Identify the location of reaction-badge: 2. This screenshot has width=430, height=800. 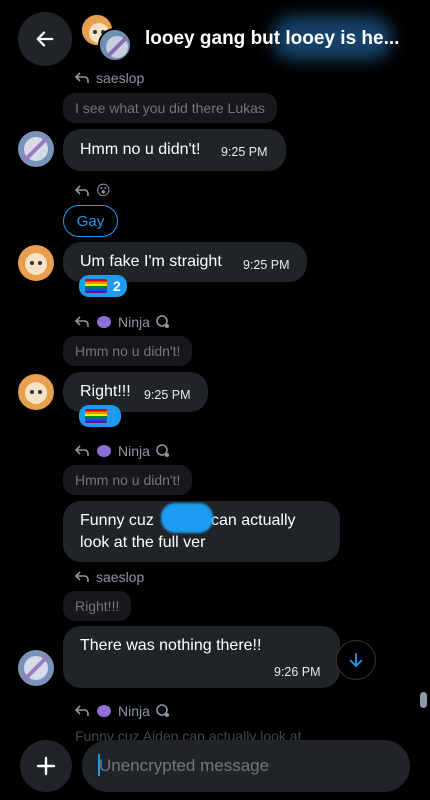
(103, 286).